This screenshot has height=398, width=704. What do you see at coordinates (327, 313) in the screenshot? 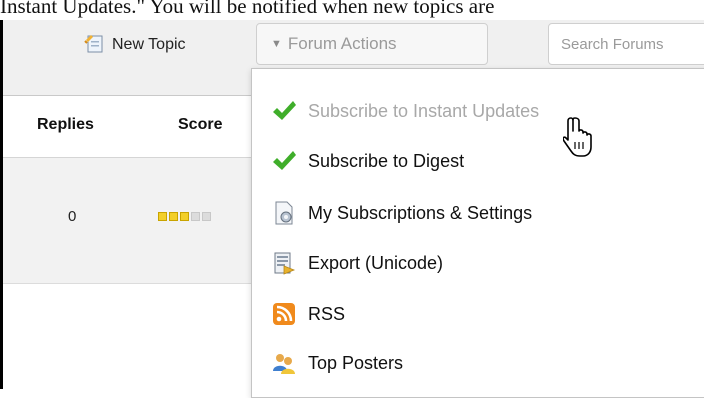
I see `menu-item-label: RSS` at bounding box center [327, 313].